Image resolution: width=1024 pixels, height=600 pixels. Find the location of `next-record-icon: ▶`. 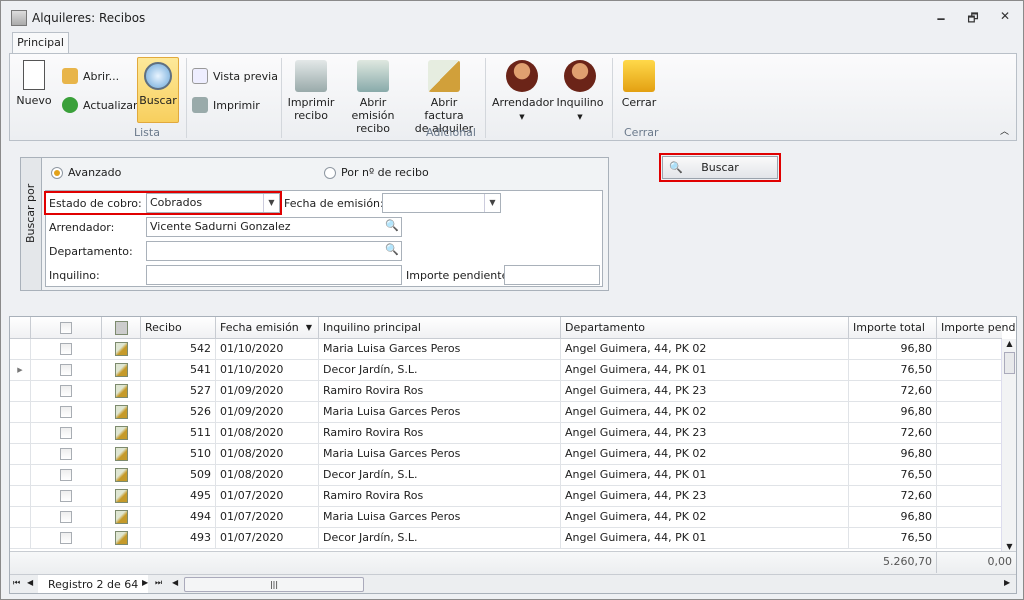

next-record-icon: ▶ is located at coordinates (145, 582).